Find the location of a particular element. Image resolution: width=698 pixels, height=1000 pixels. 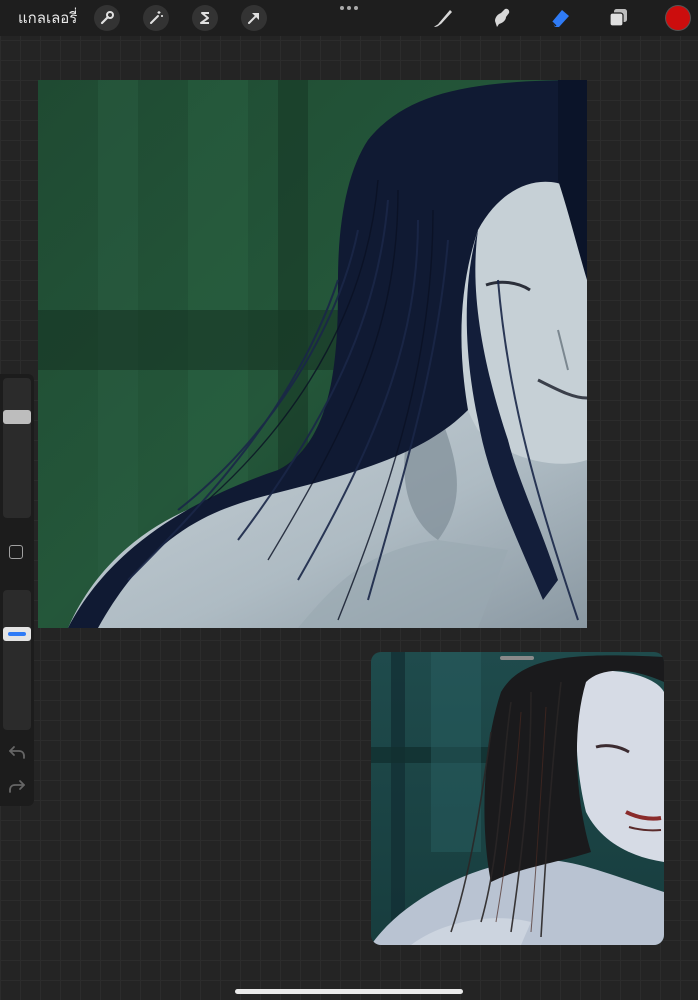

wrench-icon is located at coordinates (107, 18).